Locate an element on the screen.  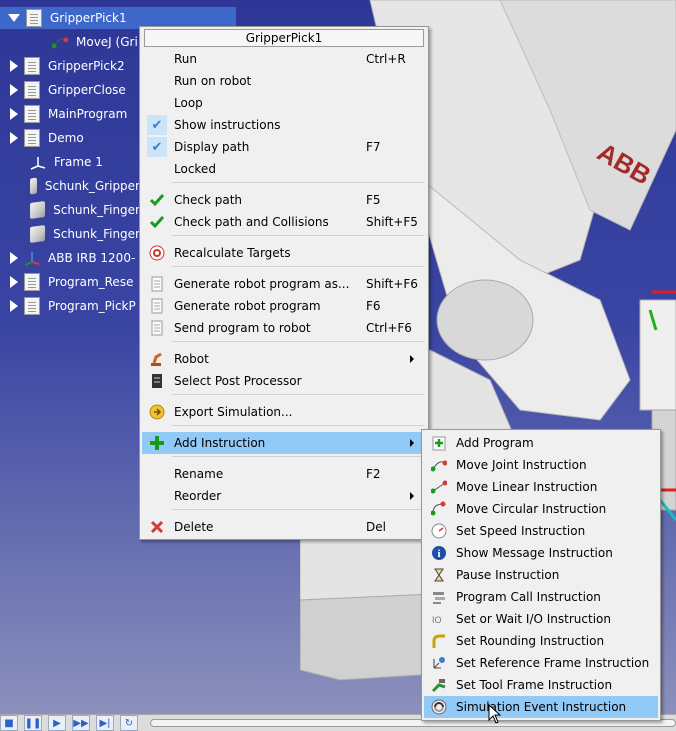
submenu-item-program-call-instruction: Program Call Instruction is located at coordinates (541, 597).